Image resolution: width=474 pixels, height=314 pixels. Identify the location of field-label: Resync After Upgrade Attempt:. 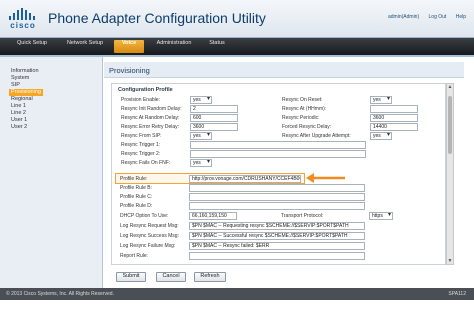
(316, 136).